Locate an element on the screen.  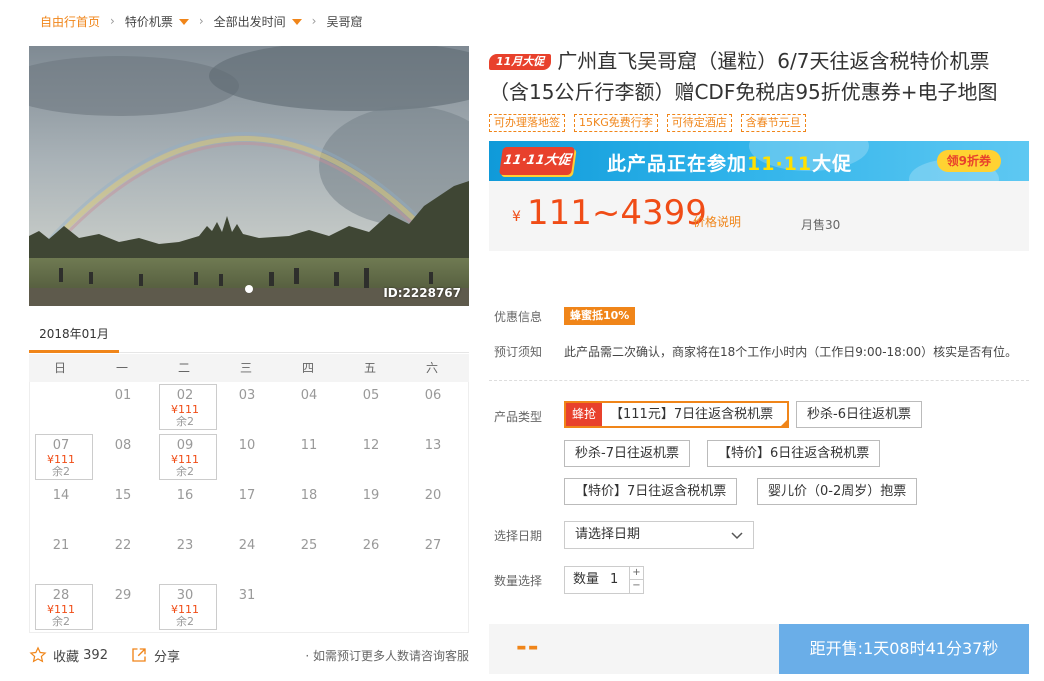
selected-check-icon is located at coordinates (784, 423).